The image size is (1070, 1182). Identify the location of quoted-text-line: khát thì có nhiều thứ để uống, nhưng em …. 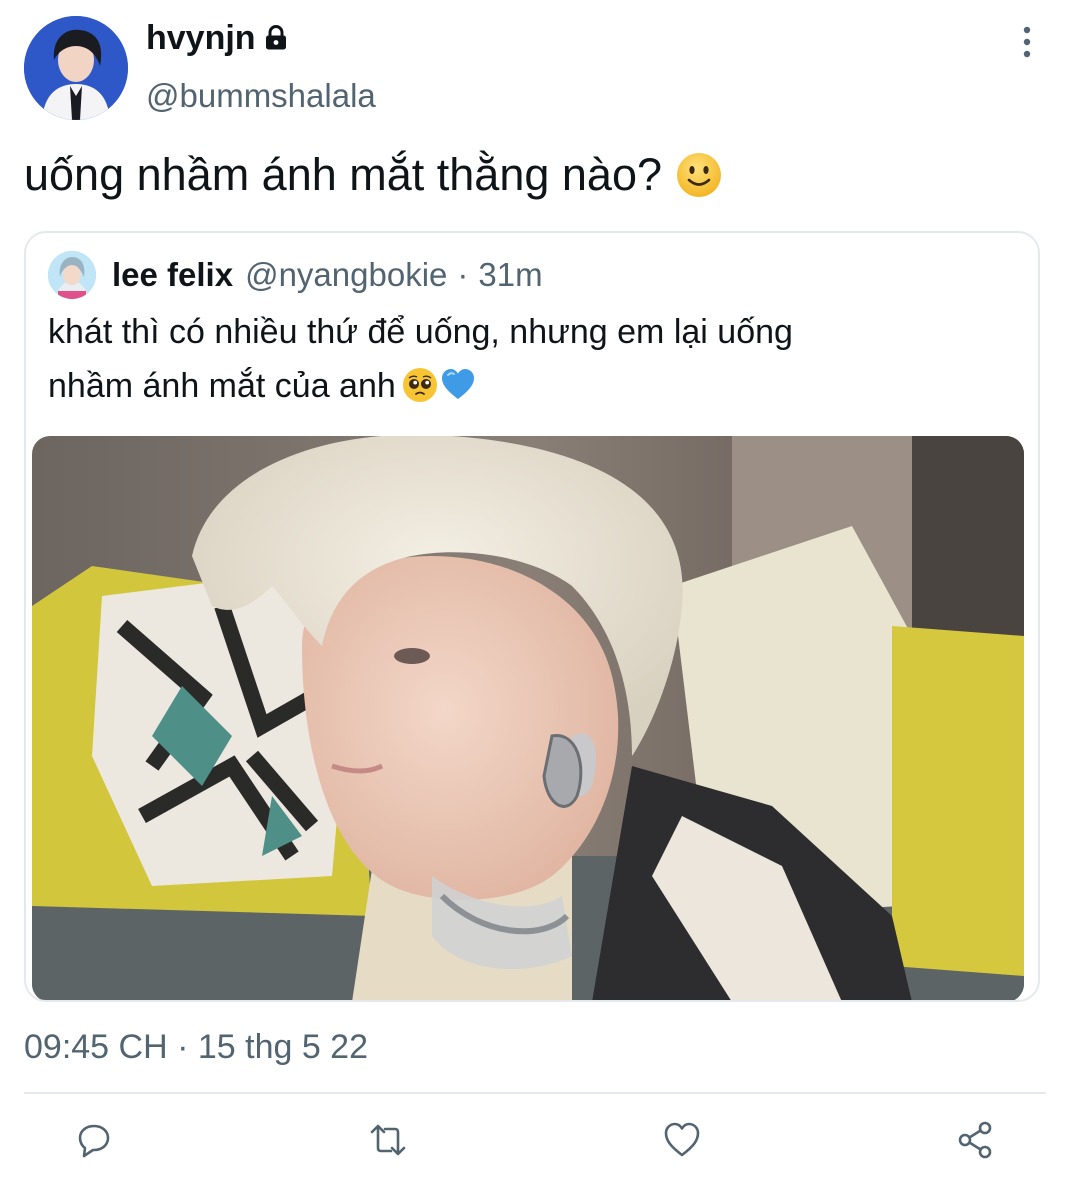
(420, 332).